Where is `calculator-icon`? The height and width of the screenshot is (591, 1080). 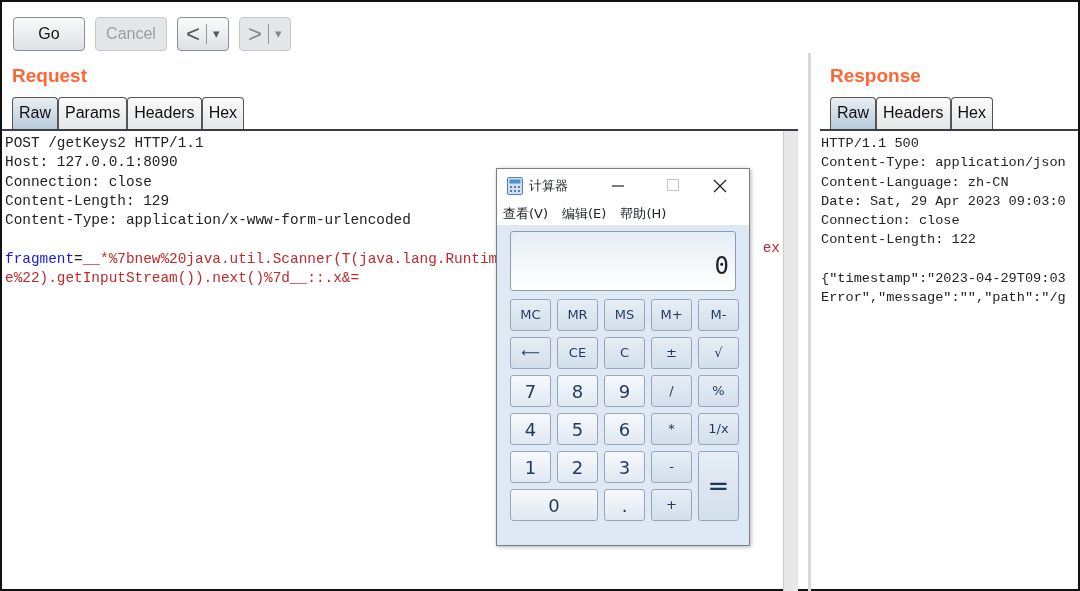
calculator-icon is located at coordinates (515, 186).